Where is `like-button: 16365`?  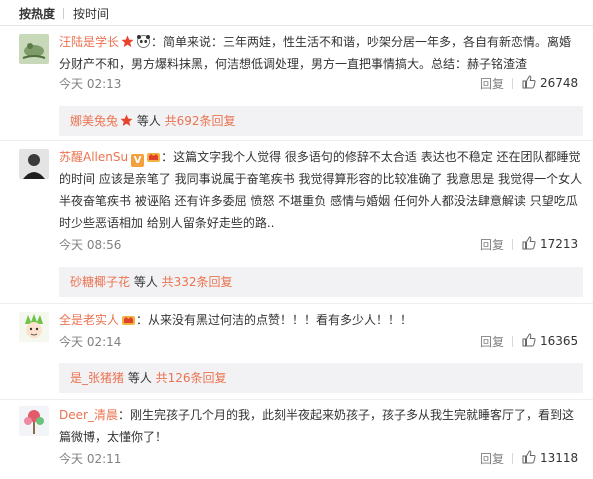 like-button: 16365 is located at coordinates (550, 340).